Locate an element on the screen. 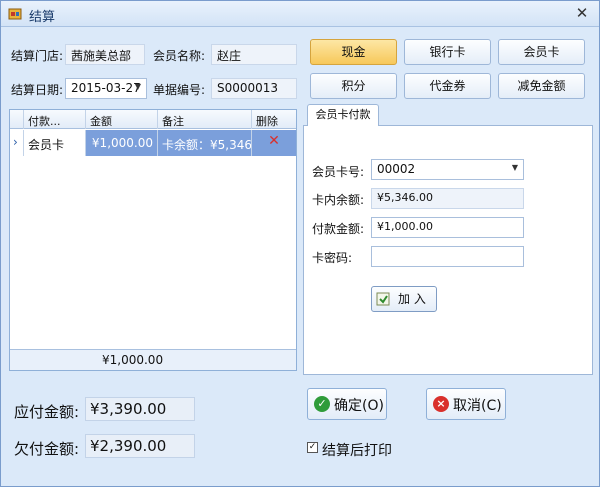 This screenshot has height=487, width=600. discount-button: 减免金额 is located at coordinates (541, 86).